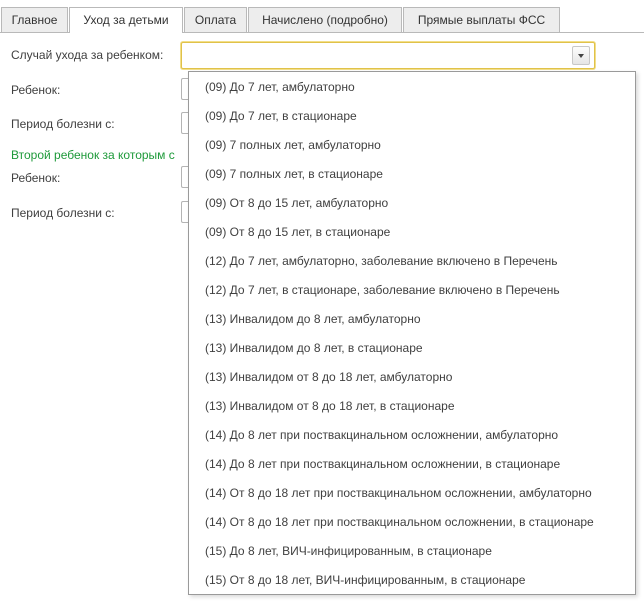 The image size is (644, 604). Describe the element at coordinates (296, 203) in the screenshot. I see `list-item: (09) От 8 до 15 лет, амбулаторно` at that location.